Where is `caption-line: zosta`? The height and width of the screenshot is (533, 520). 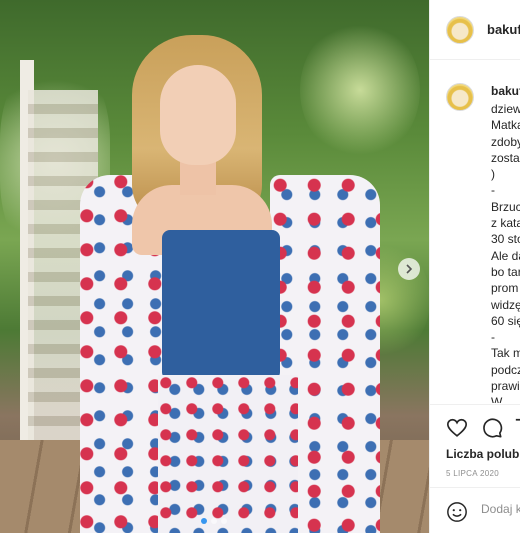
caption-line: zosta is located at coordinates (505, 157).